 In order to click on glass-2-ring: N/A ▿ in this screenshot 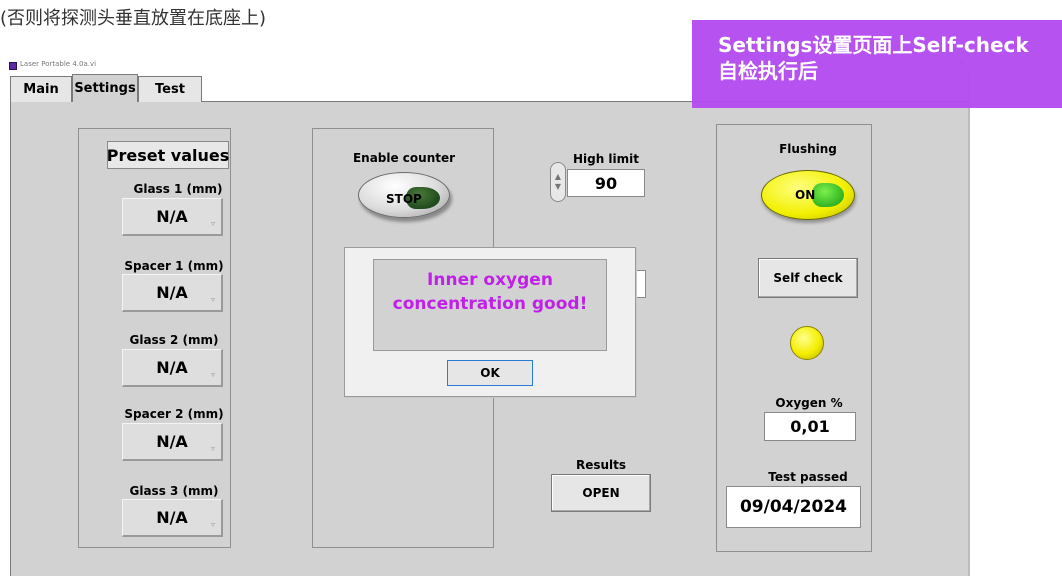, I will do `click(172, 368)`.